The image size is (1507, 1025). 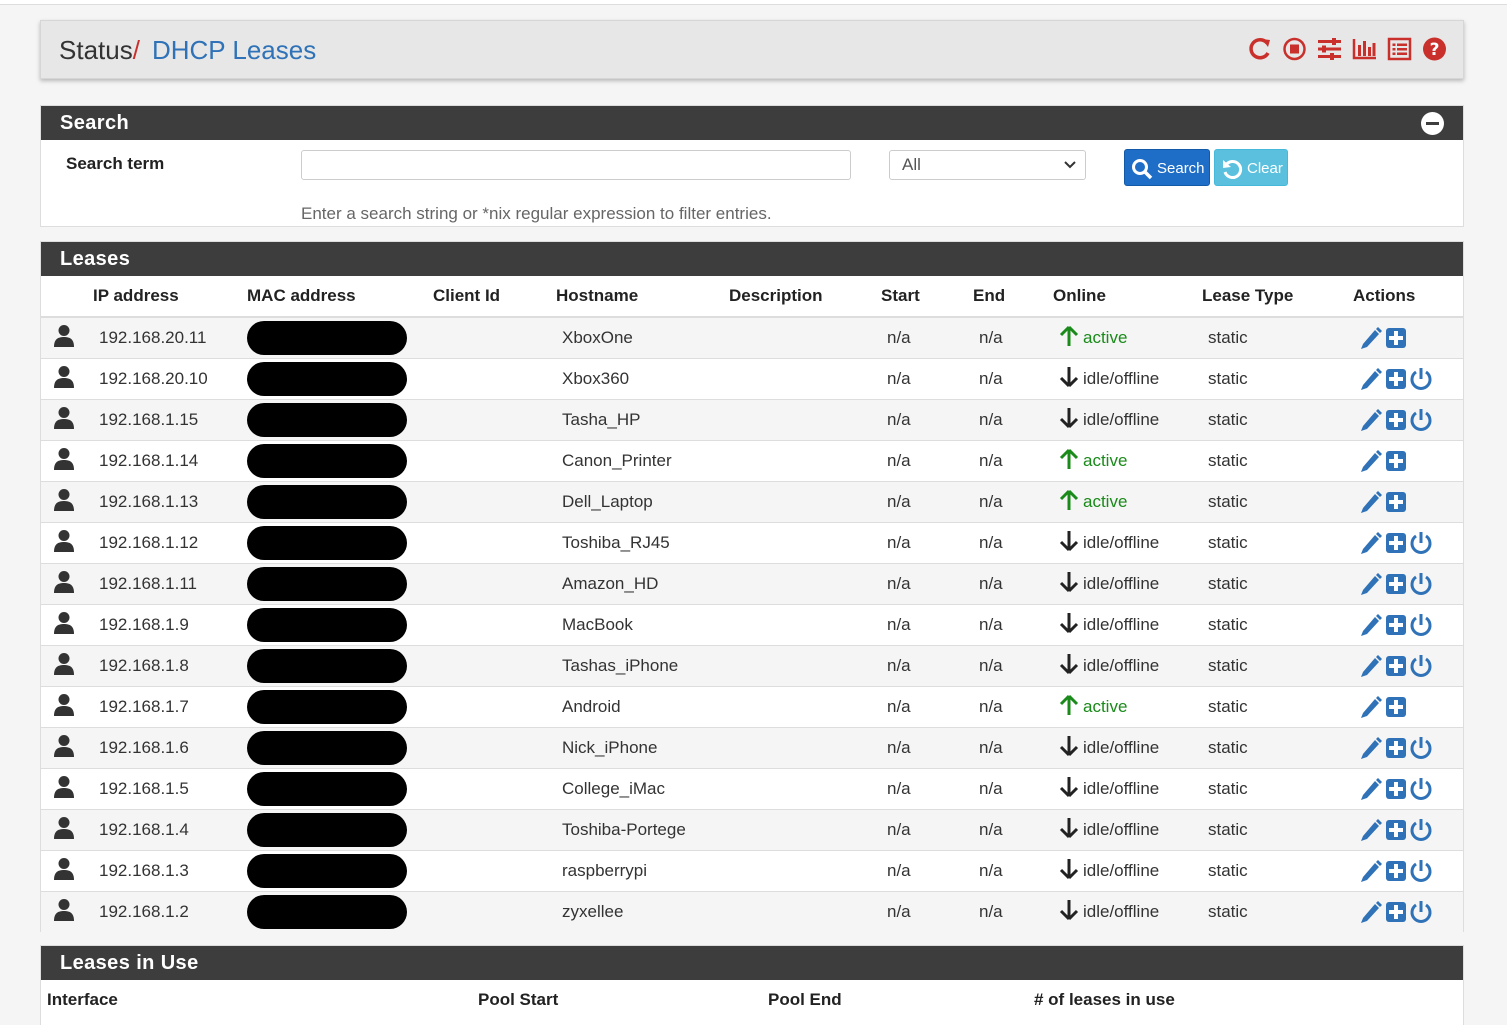 What do you see at coordinates (1069, 420) in the screenshot?
I see `arrow-down-icon` at bounding box center [1069, 420].